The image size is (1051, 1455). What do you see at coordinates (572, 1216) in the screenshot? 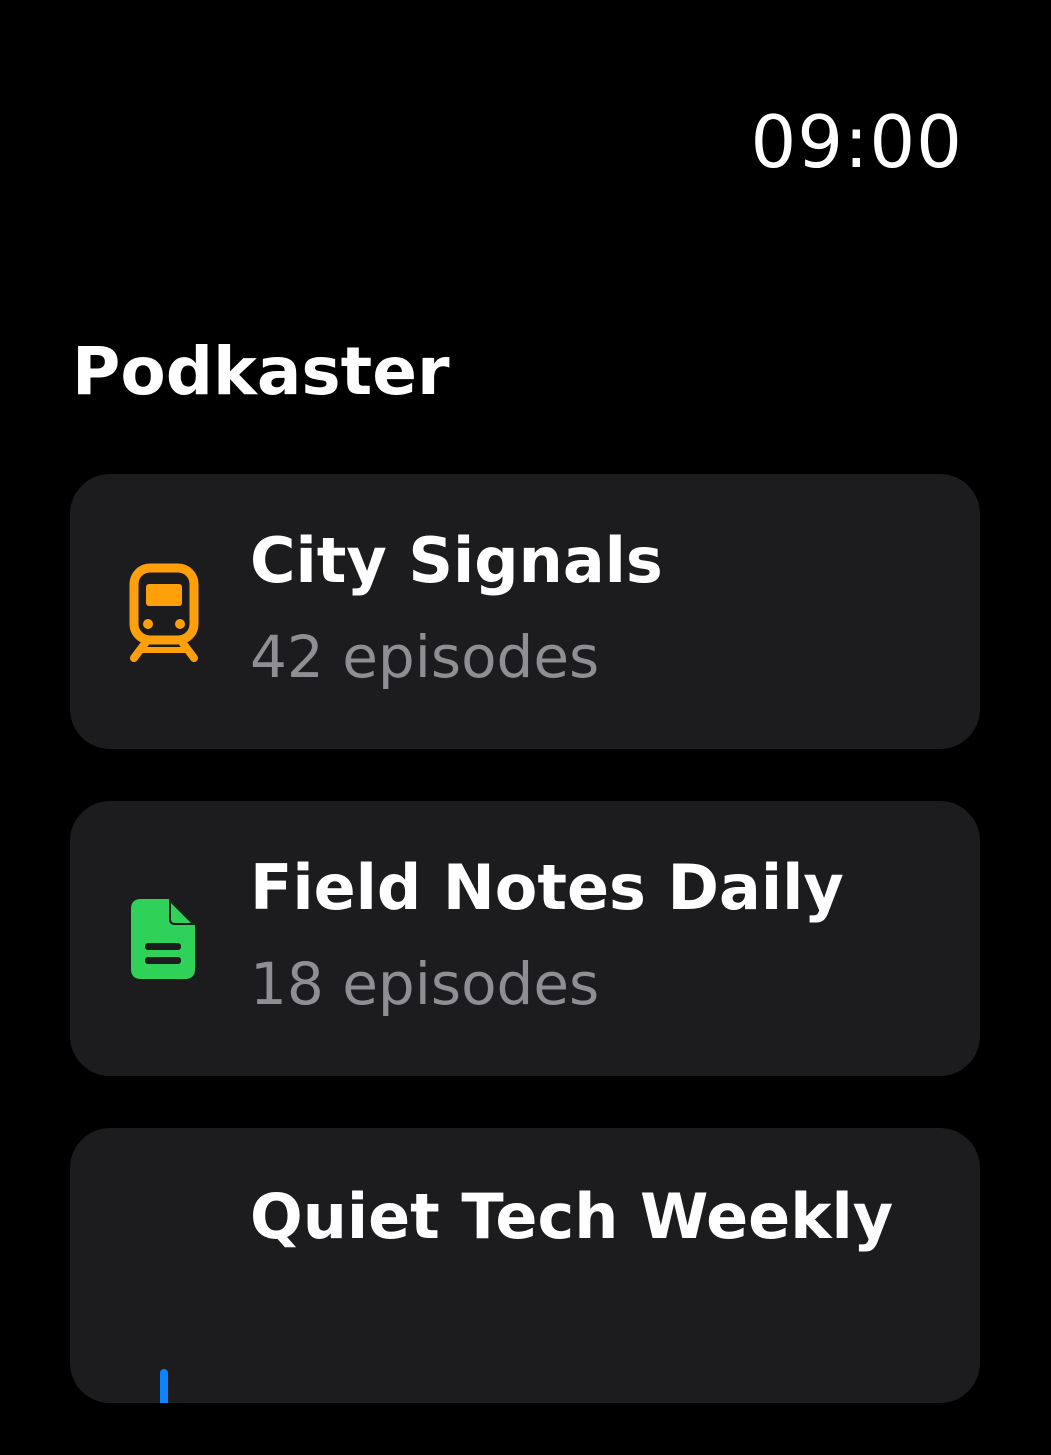
I see `podcast-title: Quiet Tech Weekly` at bounding box center [572, 1216].